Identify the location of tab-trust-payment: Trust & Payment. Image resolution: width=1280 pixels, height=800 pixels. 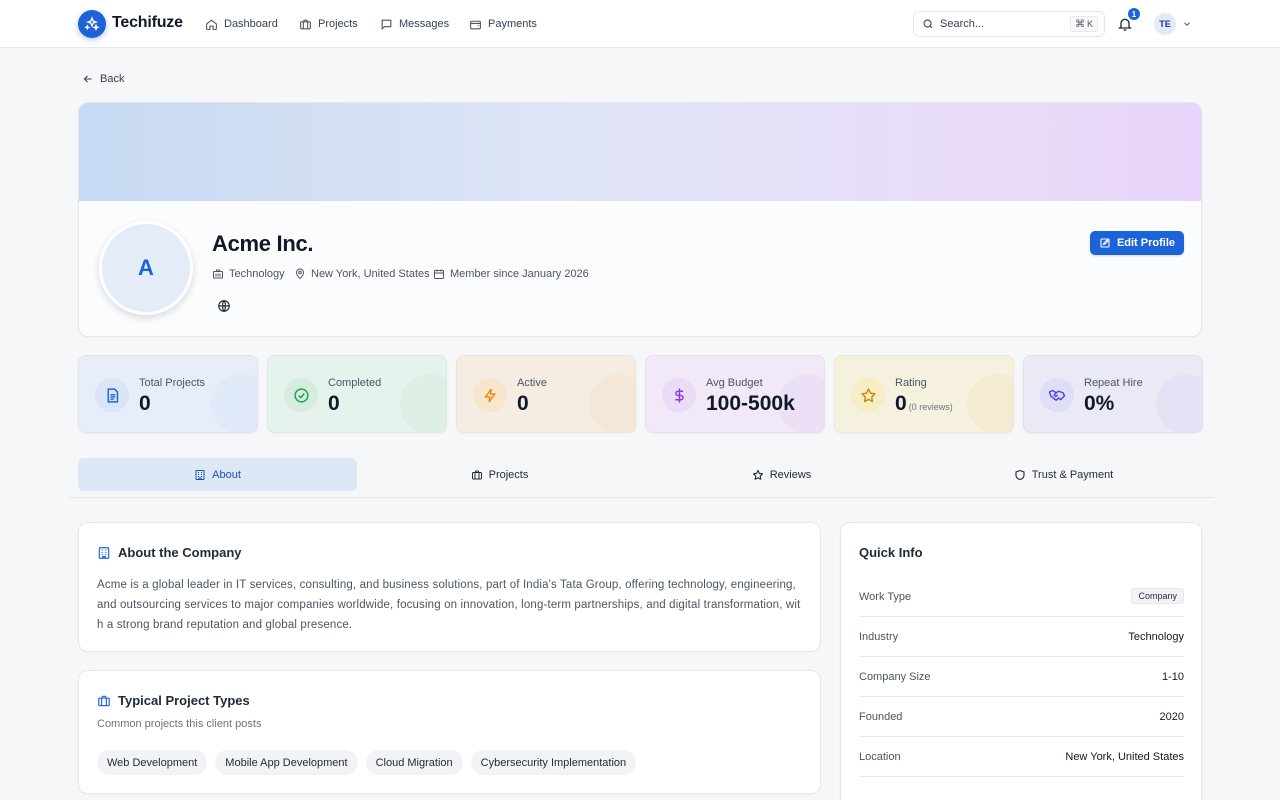
(1063, 474).